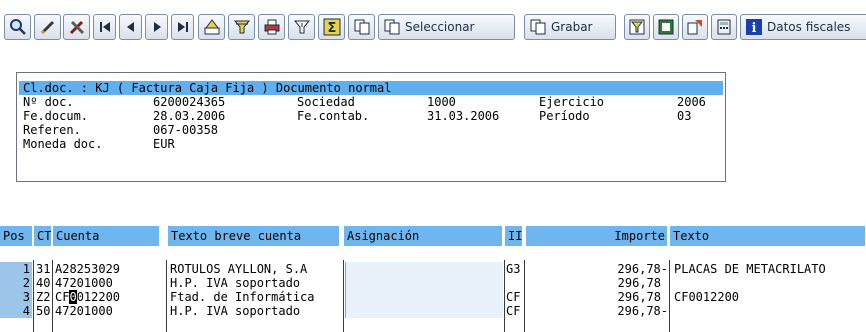  Describe the element at coordinates (15, 283) in the screenshot. I see `row-pos: 2` at that location.